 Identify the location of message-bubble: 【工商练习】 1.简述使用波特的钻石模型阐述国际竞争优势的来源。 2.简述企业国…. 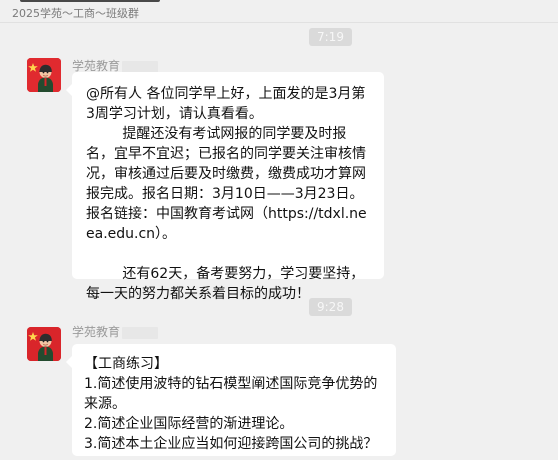
(231, 400).